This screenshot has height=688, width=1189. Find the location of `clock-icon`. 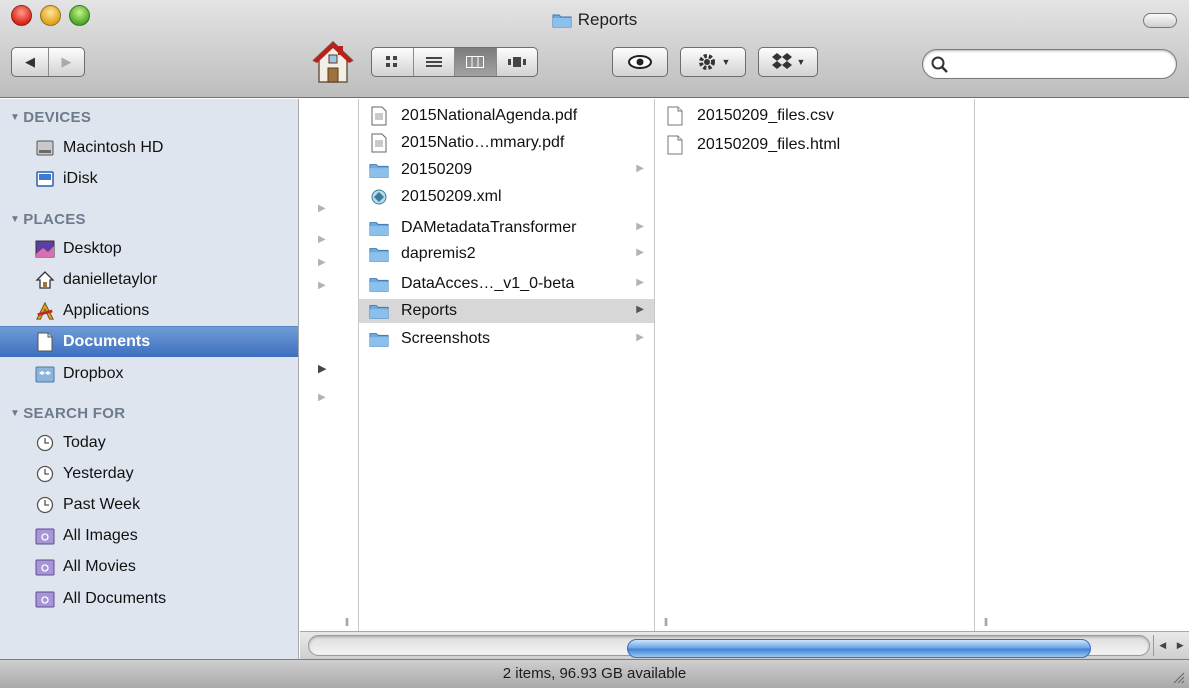

clock-icon is located at coordinates (45, 474).